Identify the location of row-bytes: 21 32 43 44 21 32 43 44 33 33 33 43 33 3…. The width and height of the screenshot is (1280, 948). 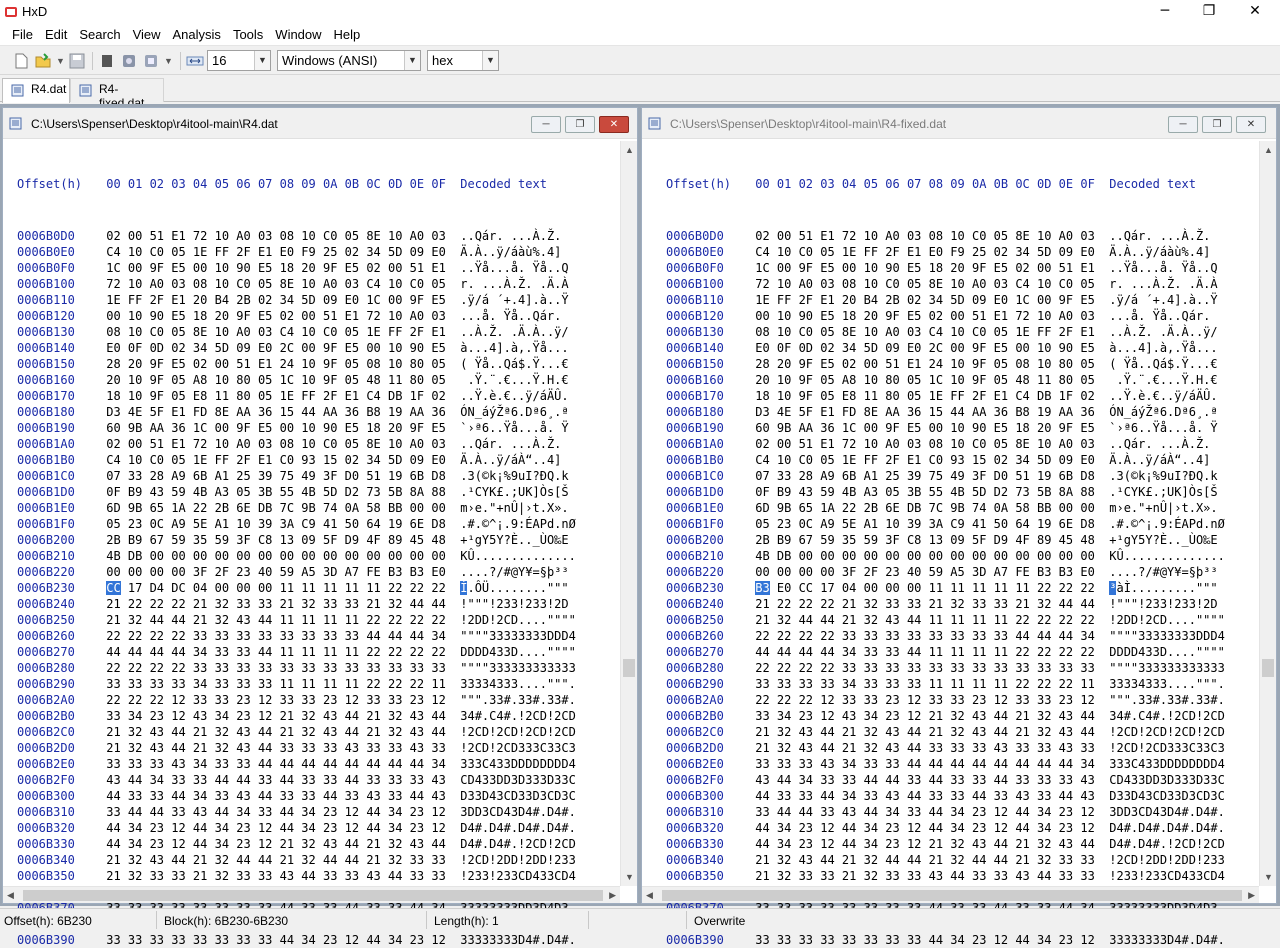
(276, 748).